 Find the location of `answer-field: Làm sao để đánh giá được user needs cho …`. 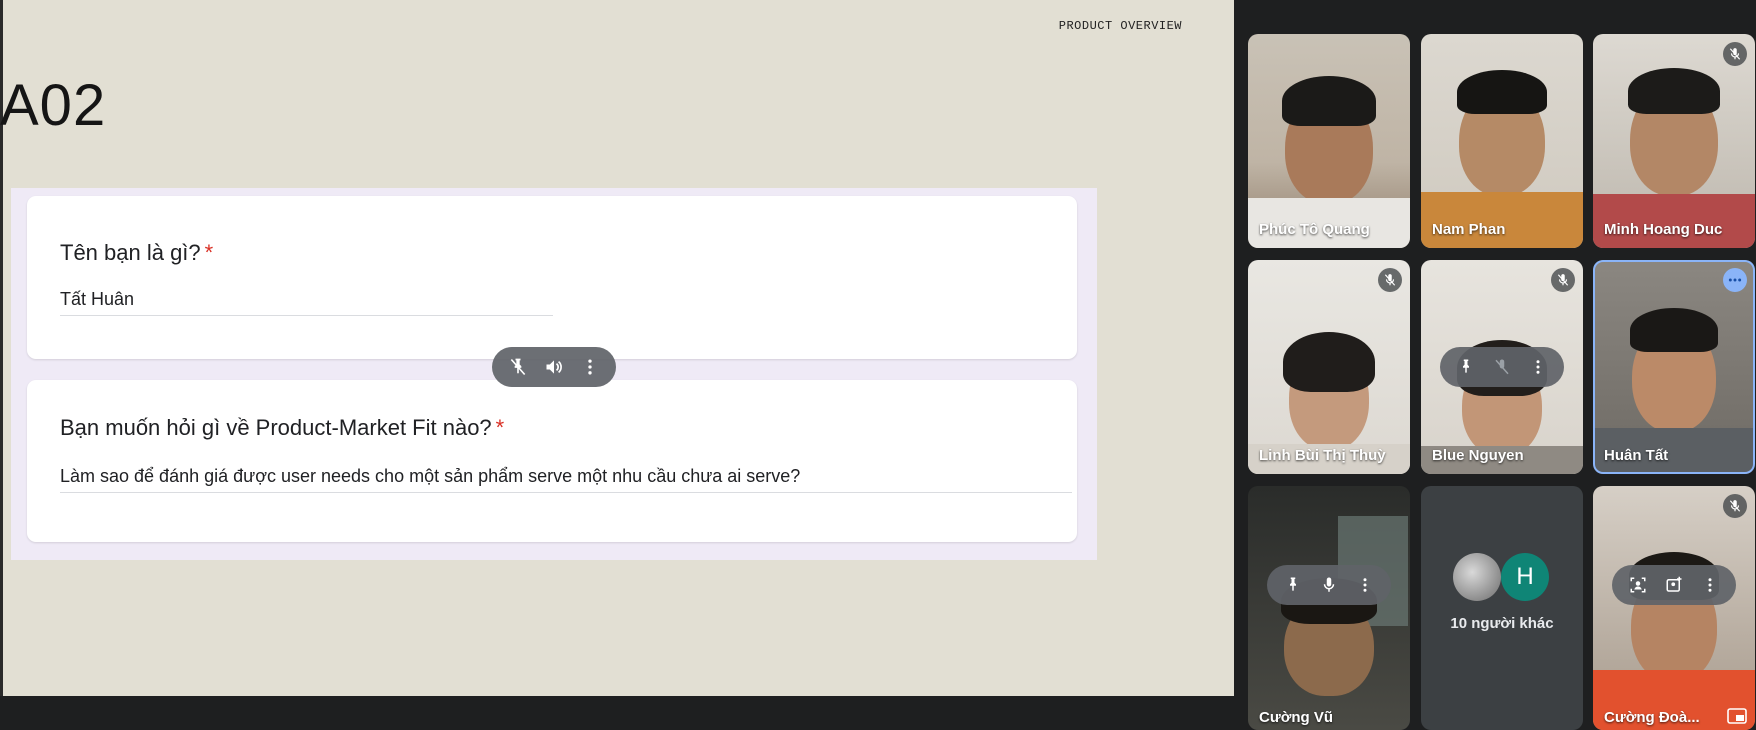

answer-field: Làm sao để đánh giá được user needs cho … is located at coordinates (566, 479).